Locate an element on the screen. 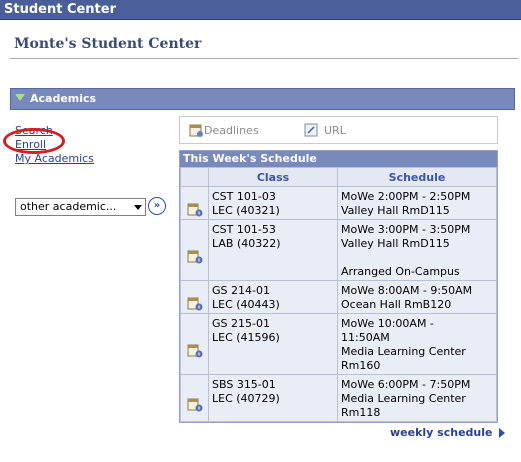 The width and height of the screenshot is (521, 462). calendar-icon is located at coordinates (196, 130).